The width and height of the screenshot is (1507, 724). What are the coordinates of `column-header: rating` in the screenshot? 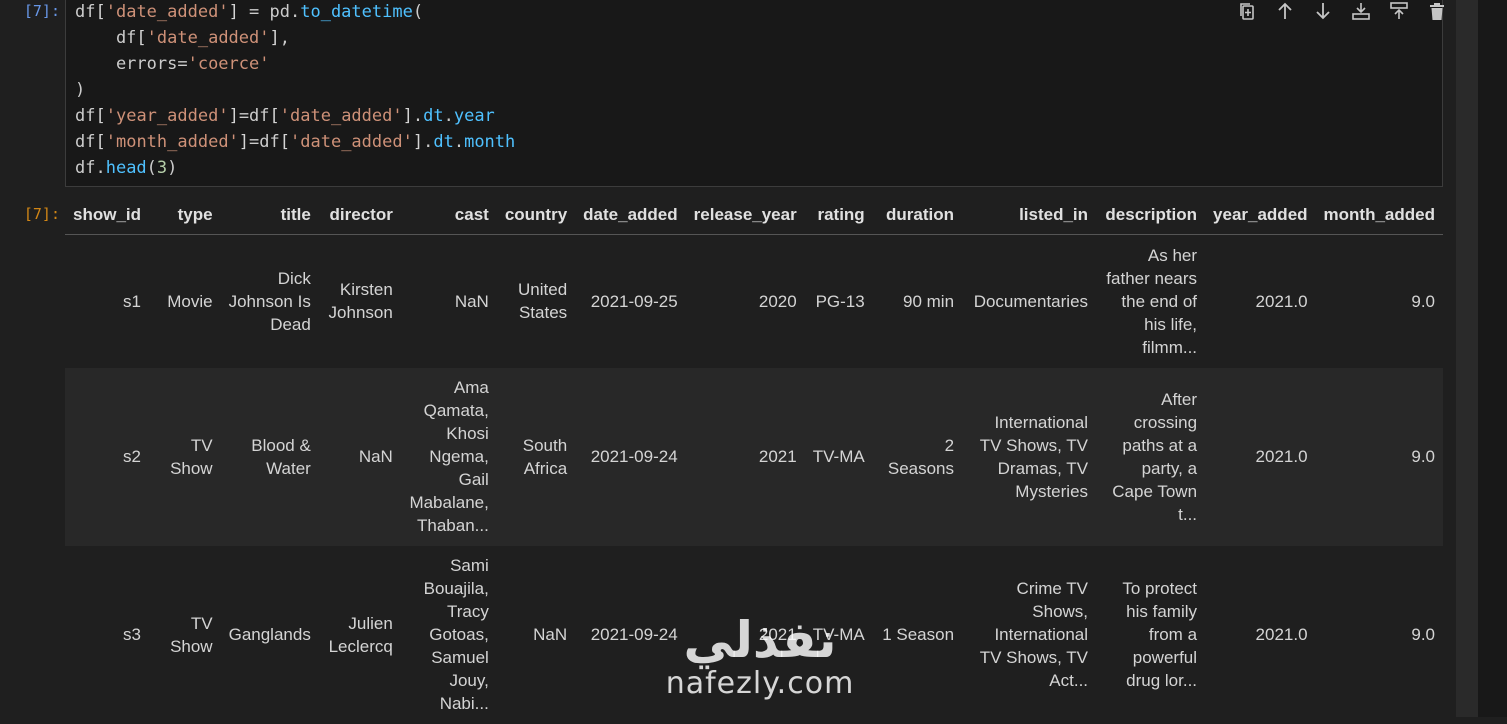 It's located at (838, 216).